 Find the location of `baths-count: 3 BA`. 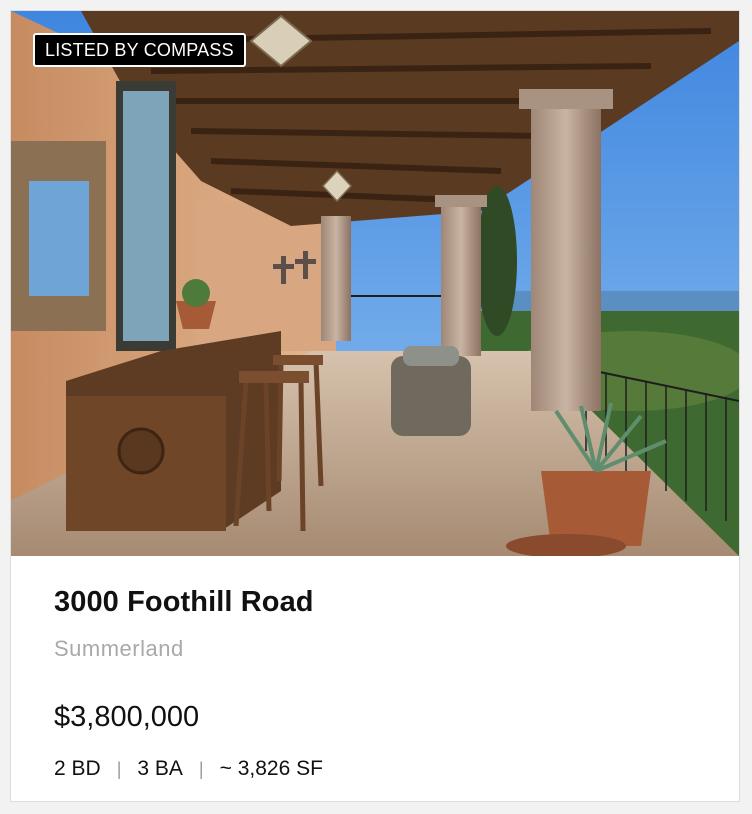

baths-count: 3 BA is located at coordinates (160, 768).